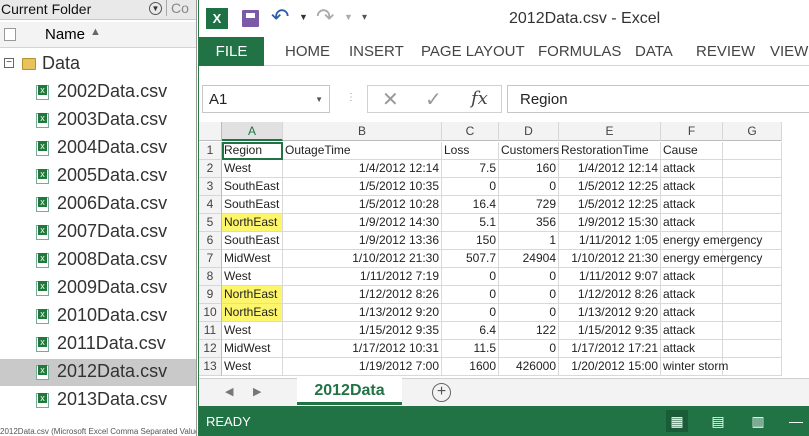 The image size is (809, 436). What do you see at coordinates (752, 187) in the screenshot?
I see `cell-g3` at bounding box center [752, 187].